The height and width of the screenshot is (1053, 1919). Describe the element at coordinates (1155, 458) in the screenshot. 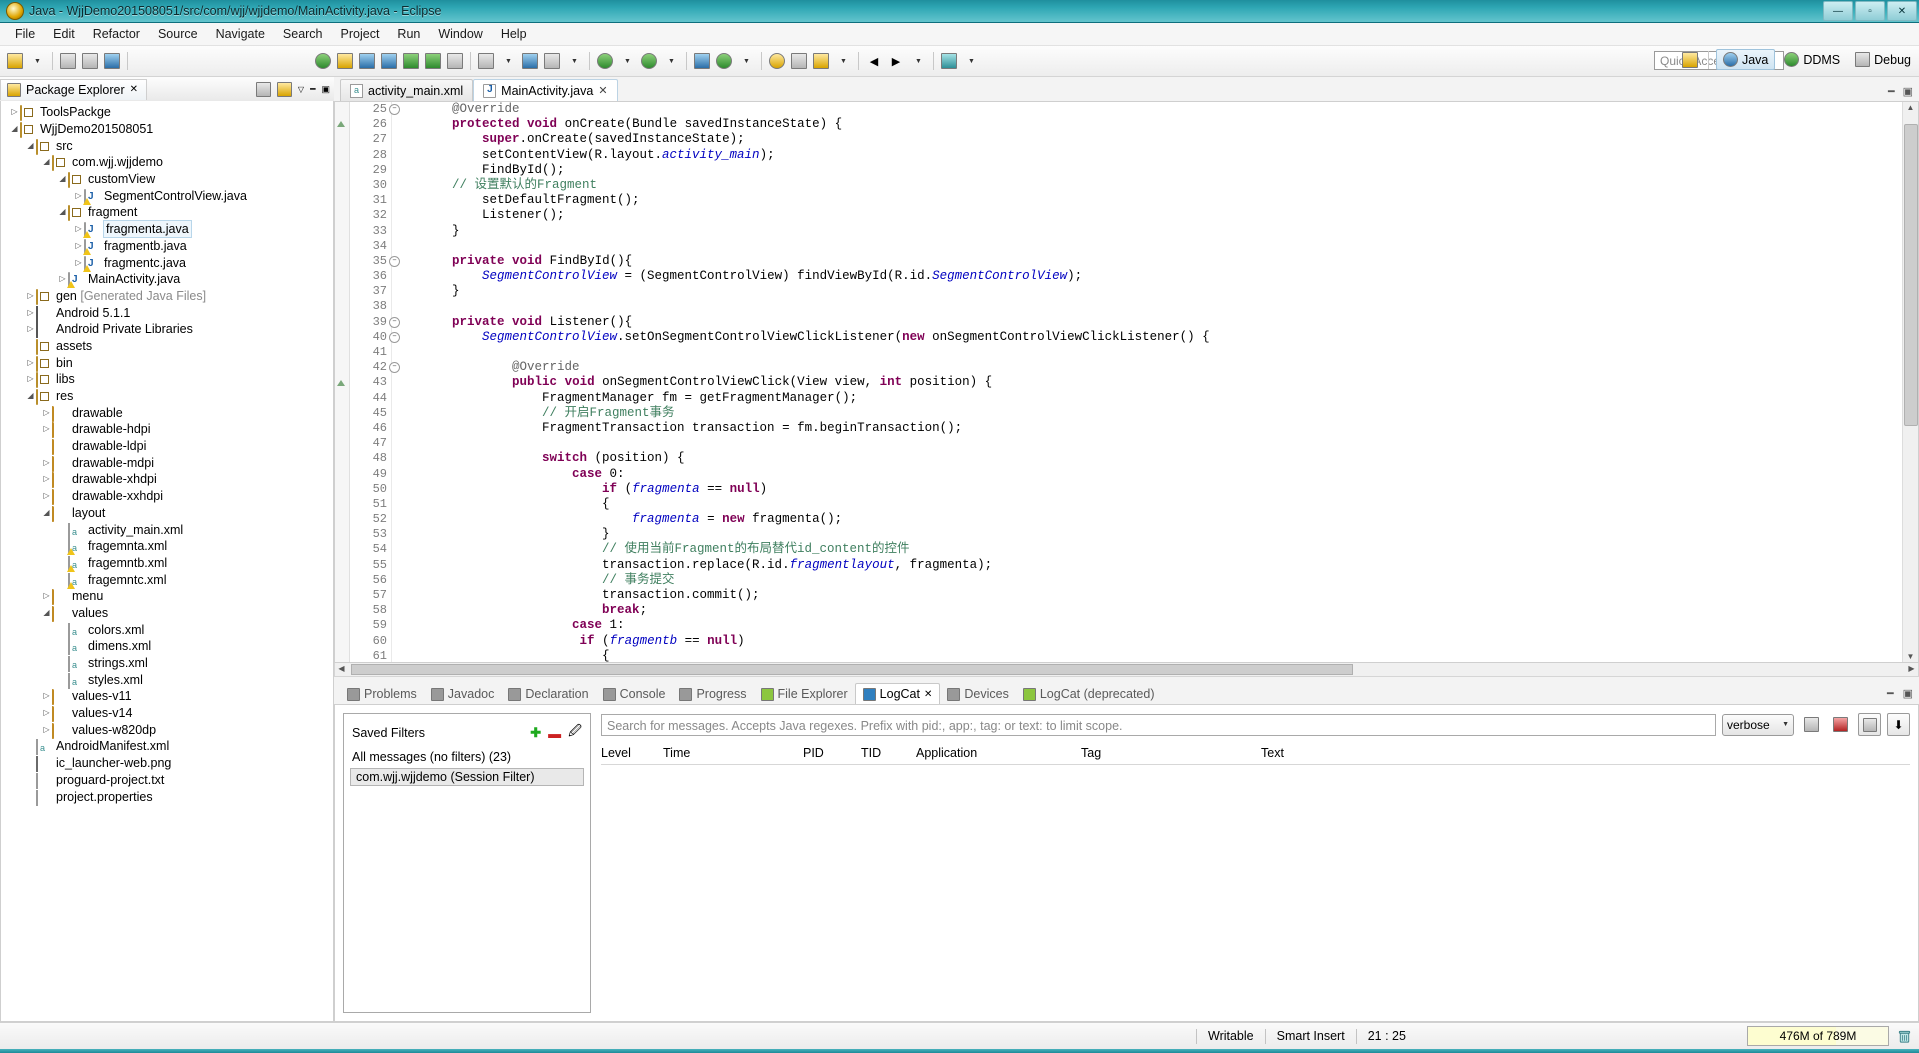

I see `code-line: switch (position) {` at that location.